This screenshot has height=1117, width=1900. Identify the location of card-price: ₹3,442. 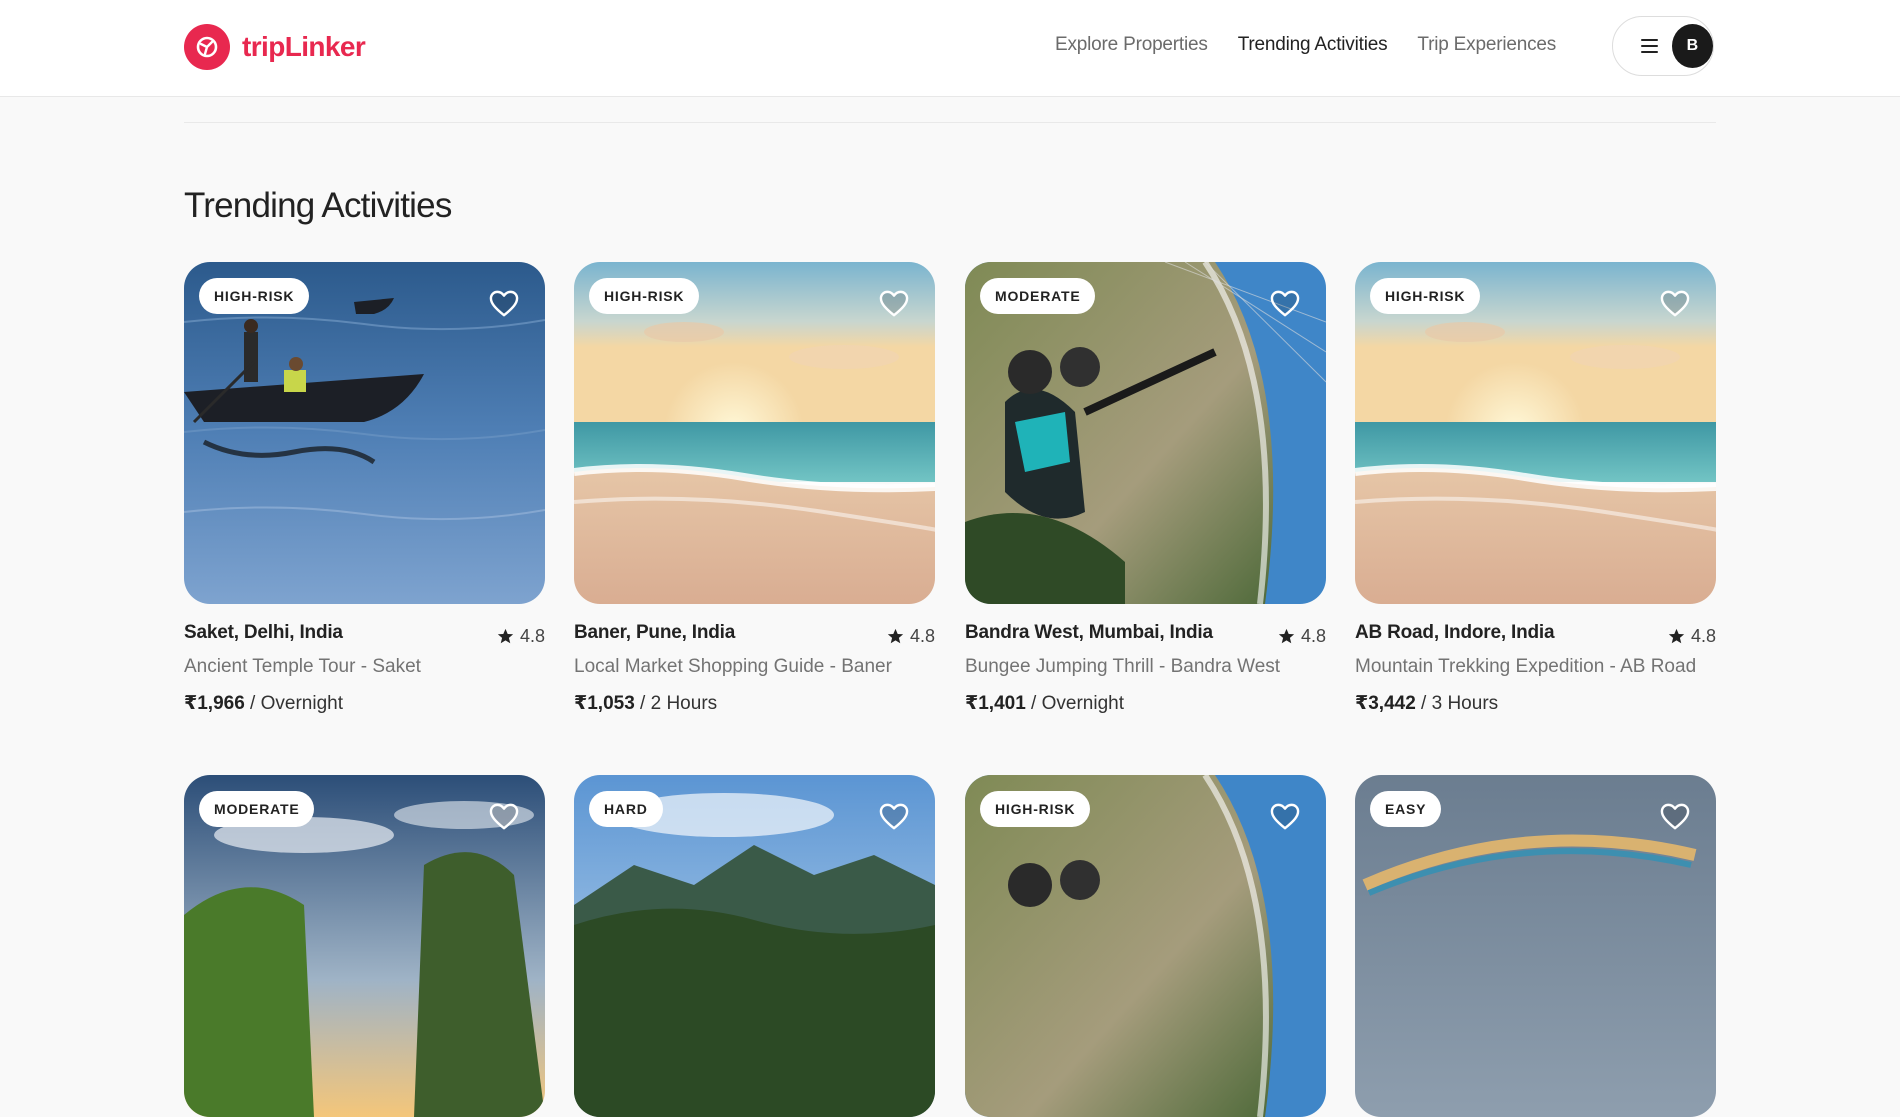
(1385, 703).